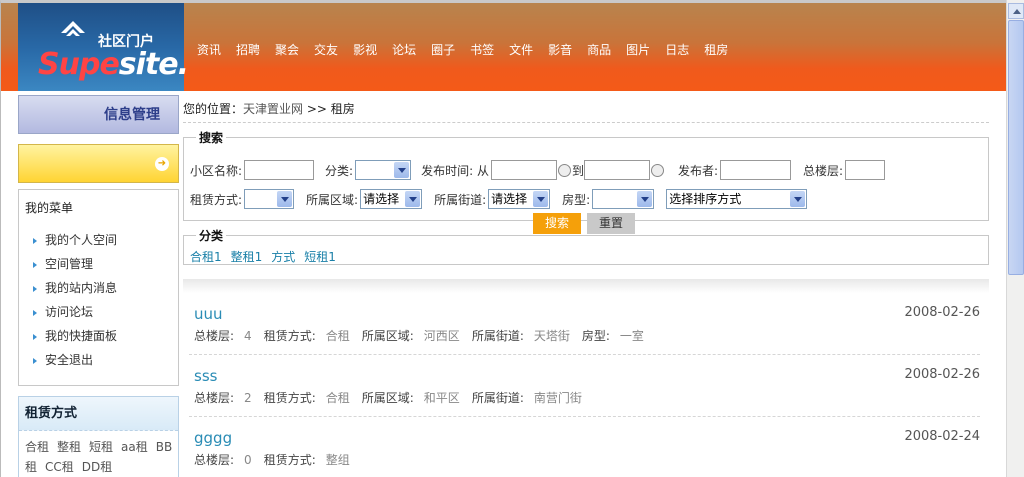 The width and height of the screenshot is (1024, 477). Describe the element at coordinates (521, 49) in the screenshot. I see `nav-link: 文件` at that location.